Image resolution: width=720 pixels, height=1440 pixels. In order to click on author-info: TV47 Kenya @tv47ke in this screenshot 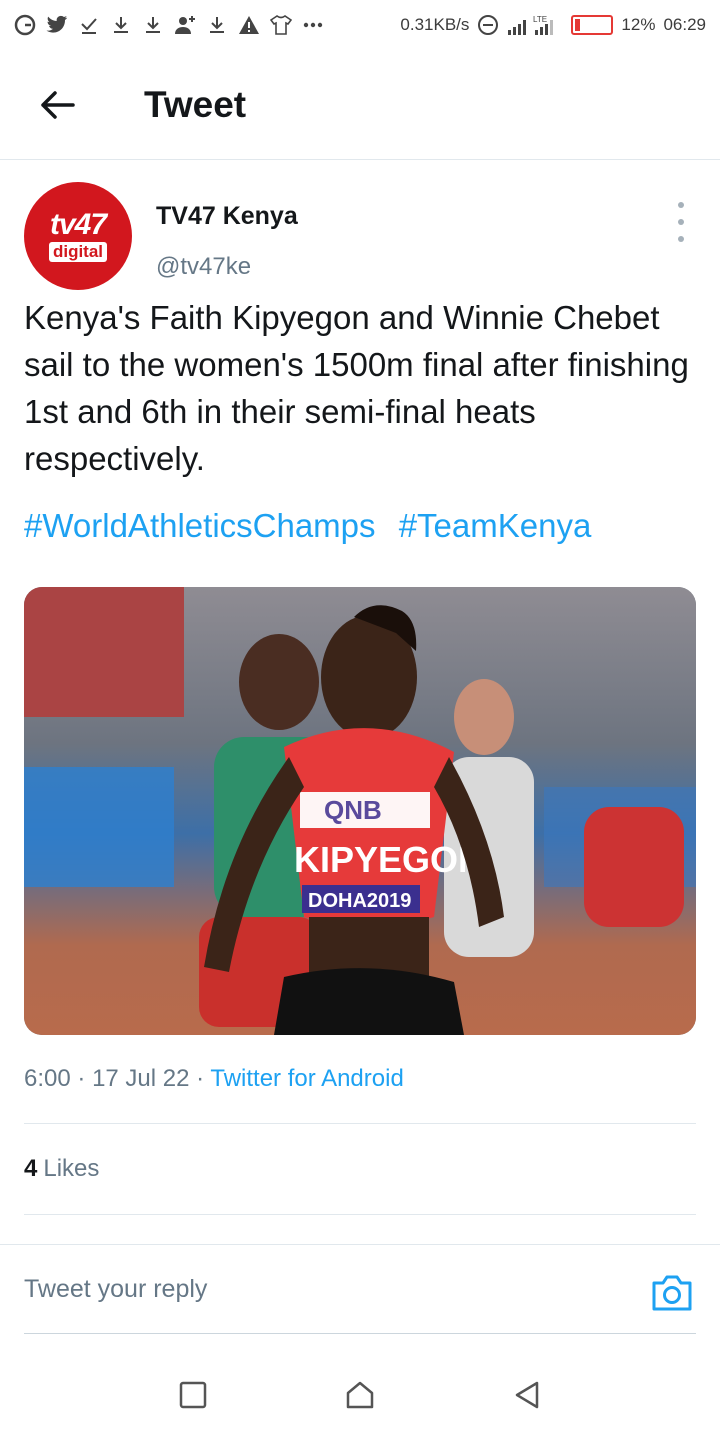, I will do `click(227, 231)`.